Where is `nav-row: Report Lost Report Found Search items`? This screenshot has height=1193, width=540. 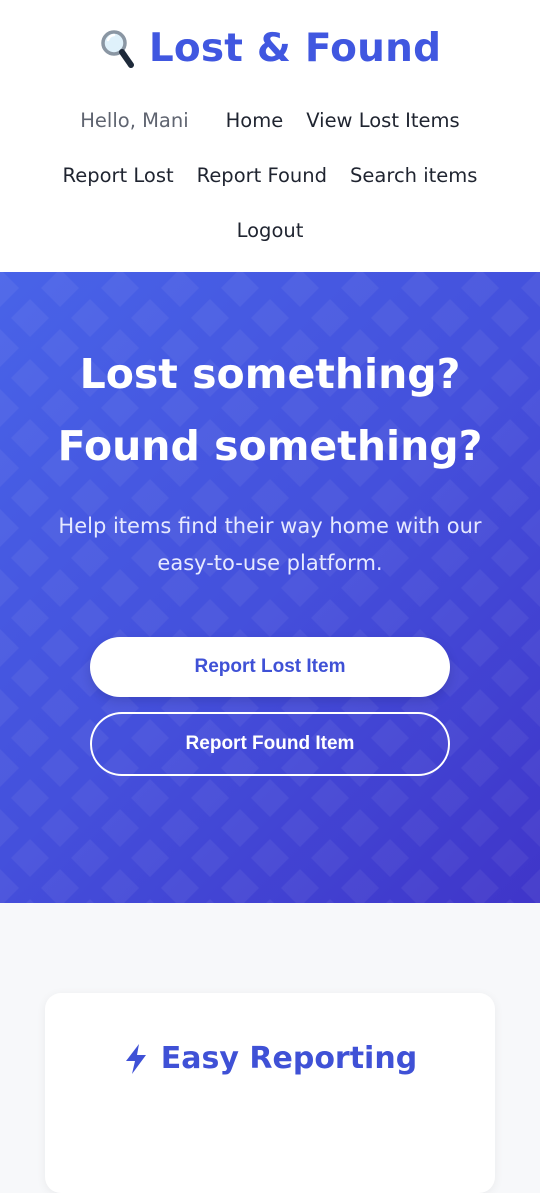
nav-row: Report Lost Report Found Search items is located at coordinates (270, 175).